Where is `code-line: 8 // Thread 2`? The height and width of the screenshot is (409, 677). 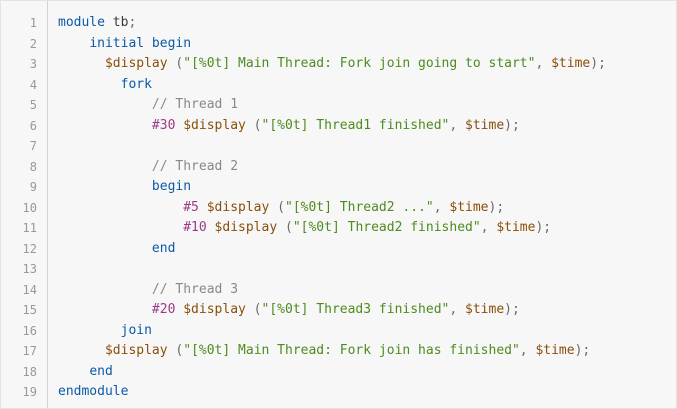
code-line: 8 // Thread 2 is located at coordinates (338, 167).